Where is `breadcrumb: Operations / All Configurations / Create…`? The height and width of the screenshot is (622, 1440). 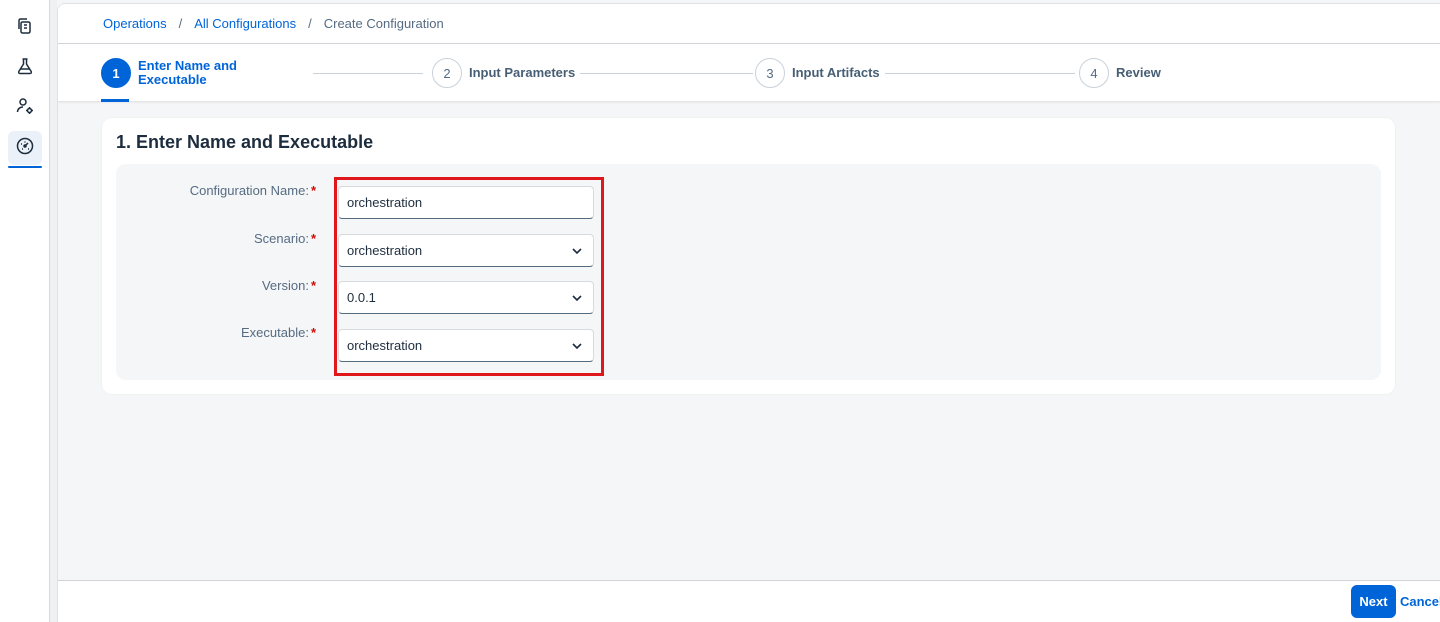 breadcrumb: Operations / All Configurations / Create… is located at coordinates (749, 24).